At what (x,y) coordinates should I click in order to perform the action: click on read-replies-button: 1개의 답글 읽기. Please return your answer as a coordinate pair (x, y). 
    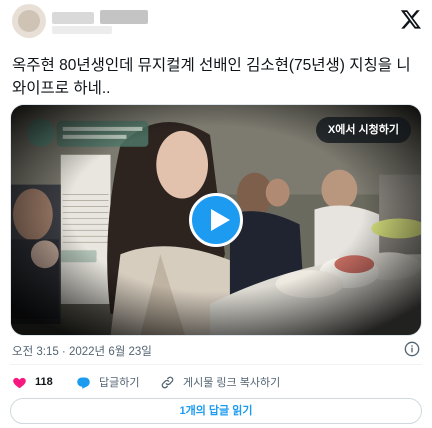
    Looking at the image, I should click on (216, 411).